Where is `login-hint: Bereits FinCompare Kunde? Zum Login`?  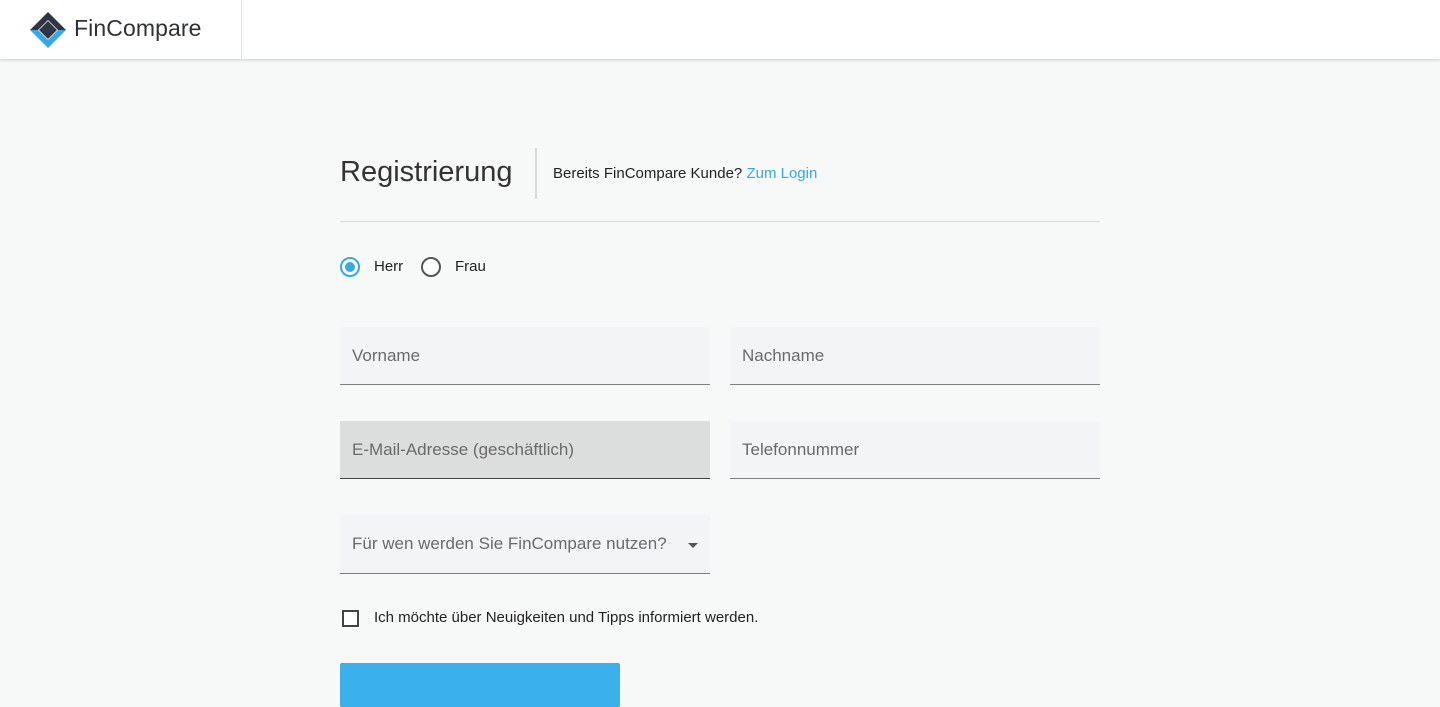 login-hint: Bereits FinCompare Kunde? Zum Login is located at coordinates (685, 173).